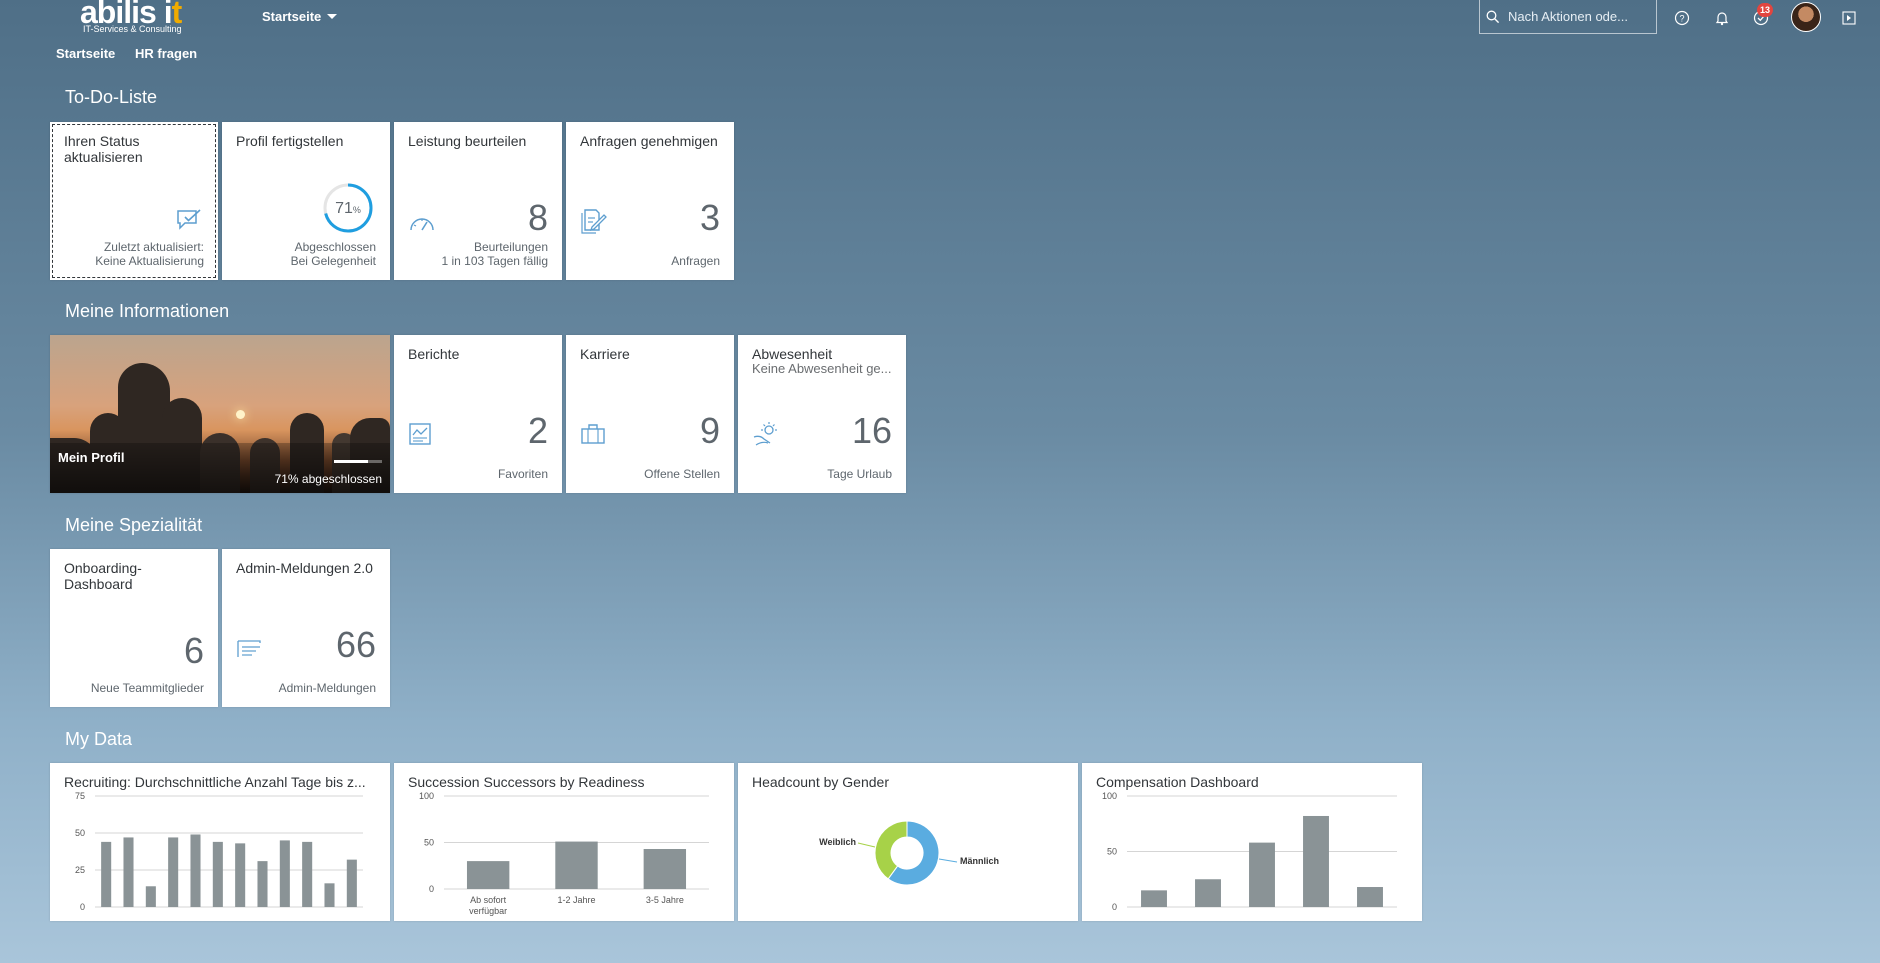  What do you see at coordinates (1493, 16) in the screenshot?
I see `search-icon` at bounding box center [1493, 16].